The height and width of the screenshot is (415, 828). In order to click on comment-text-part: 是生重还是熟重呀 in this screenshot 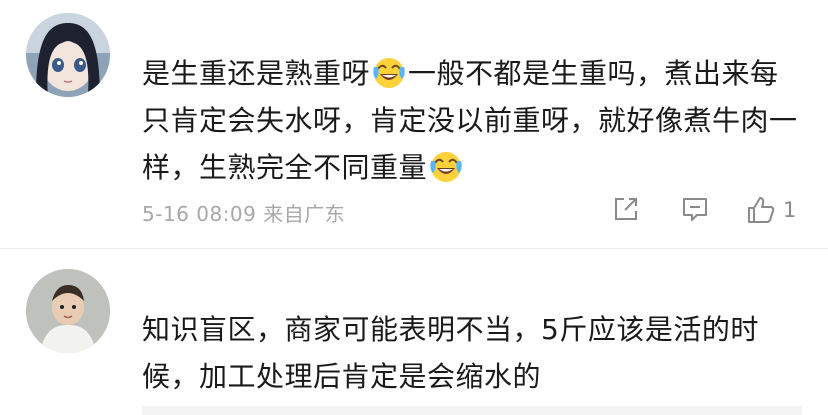, I will do `click(256, 73)`.